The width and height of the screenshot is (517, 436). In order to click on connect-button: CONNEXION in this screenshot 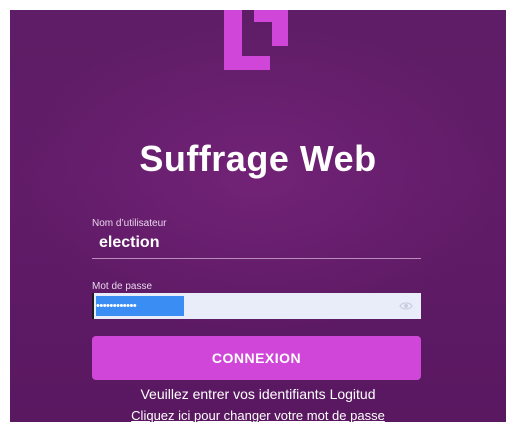, I will do `click(256, 358)`.